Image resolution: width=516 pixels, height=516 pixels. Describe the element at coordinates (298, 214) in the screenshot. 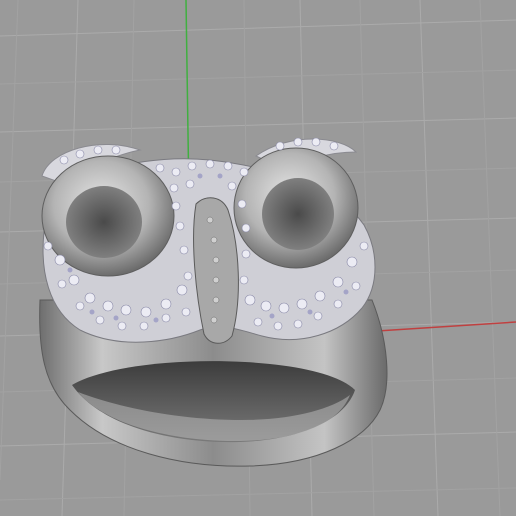

I see `right-eye-hole` at that location.